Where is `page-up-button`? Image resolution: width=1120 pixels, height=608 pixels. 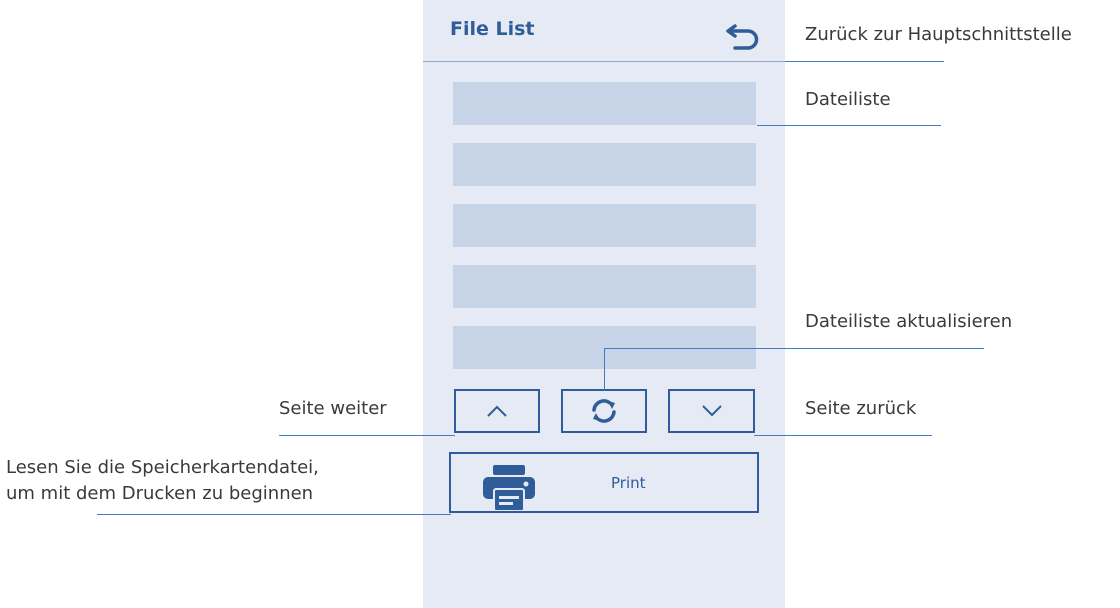 page-up-button is located at coordinates (497, 411).